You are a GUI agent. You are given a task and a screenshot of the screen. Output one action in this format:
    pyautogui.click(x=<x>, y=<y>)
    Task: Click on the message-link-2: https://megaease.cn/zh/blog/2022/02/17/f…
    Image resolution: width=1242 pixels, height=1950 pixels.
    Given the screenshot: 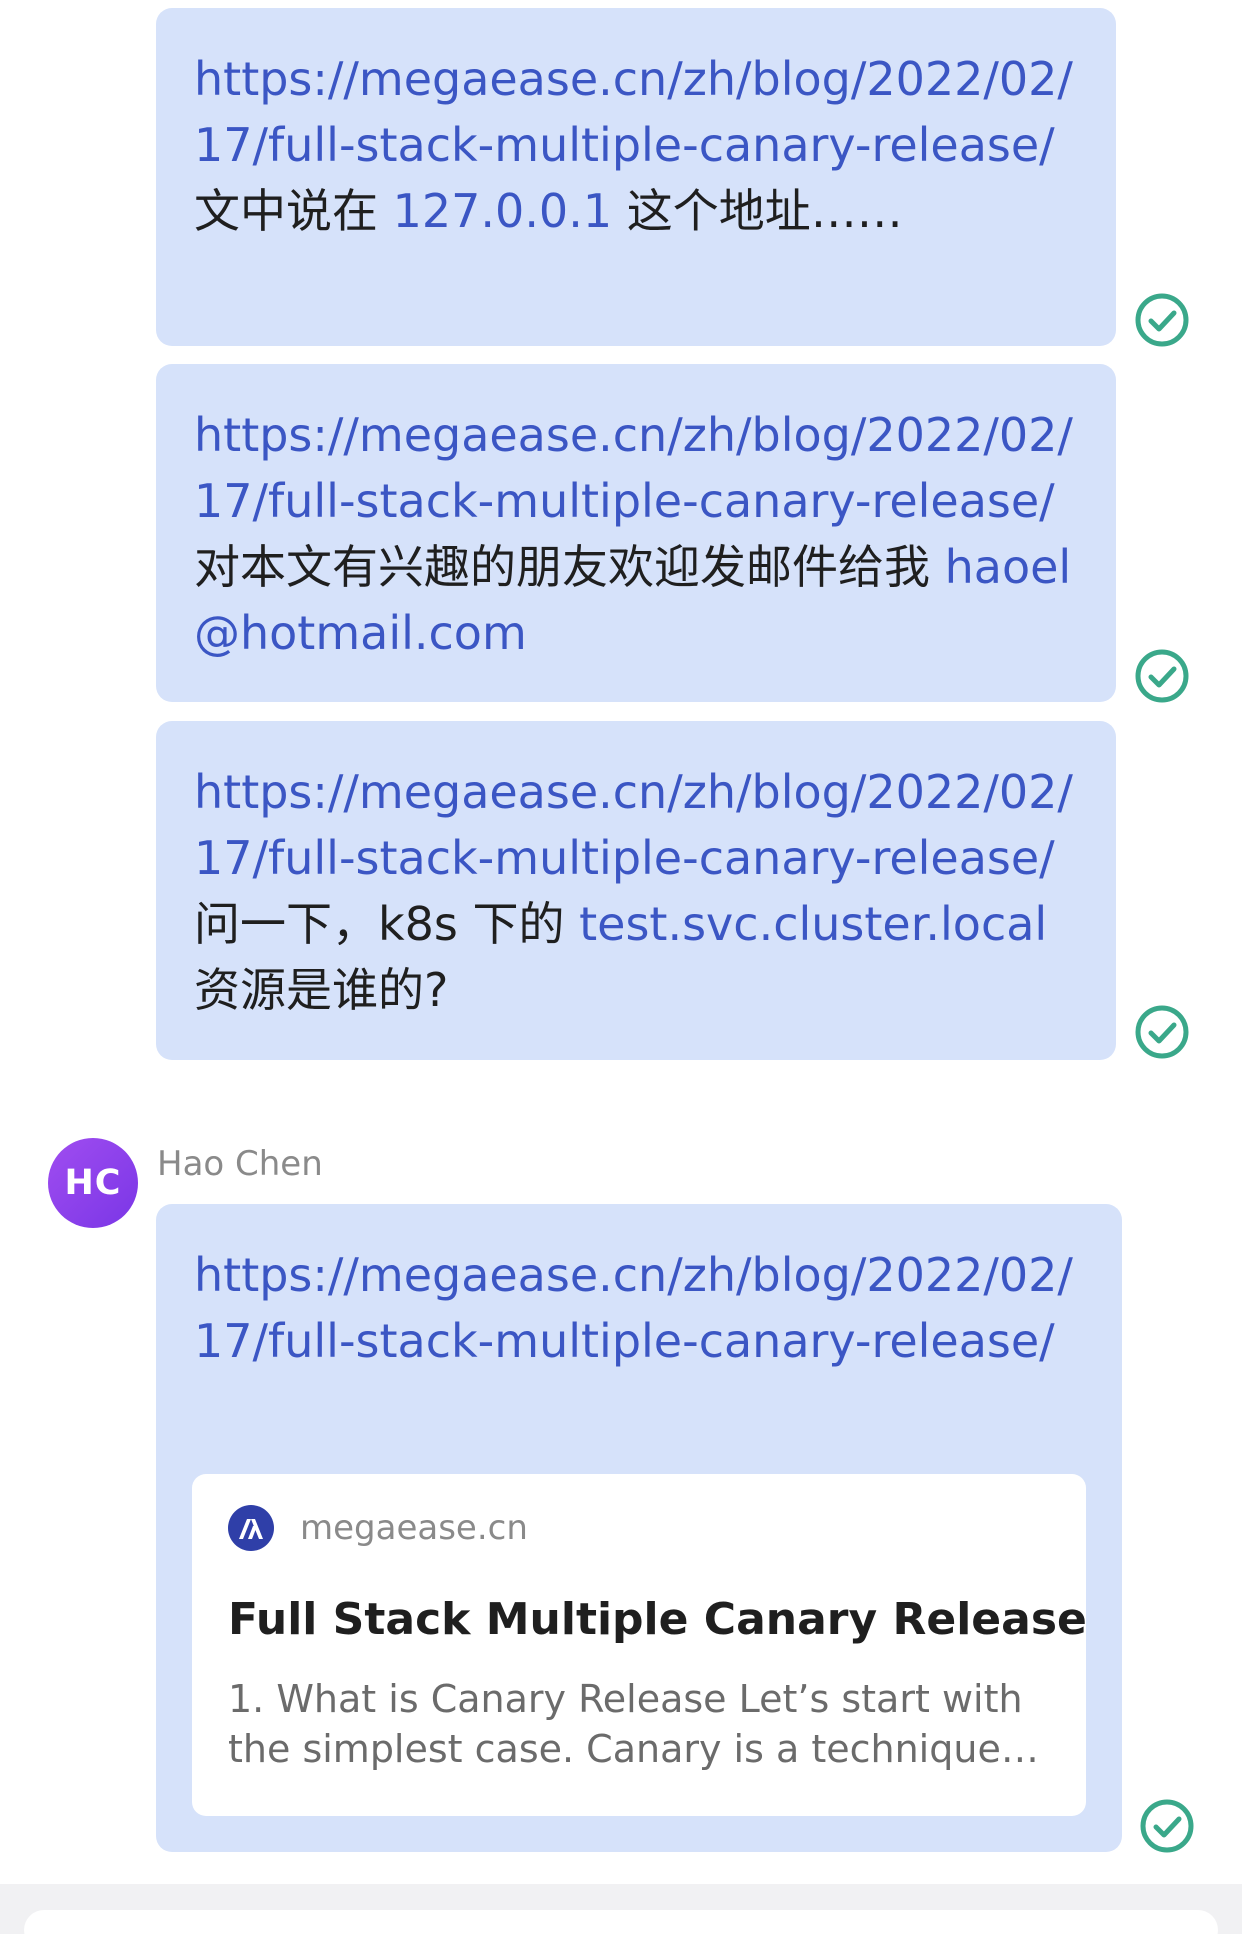 What is the action you would take?
    pyautogui.click(x=633, y=468)
    